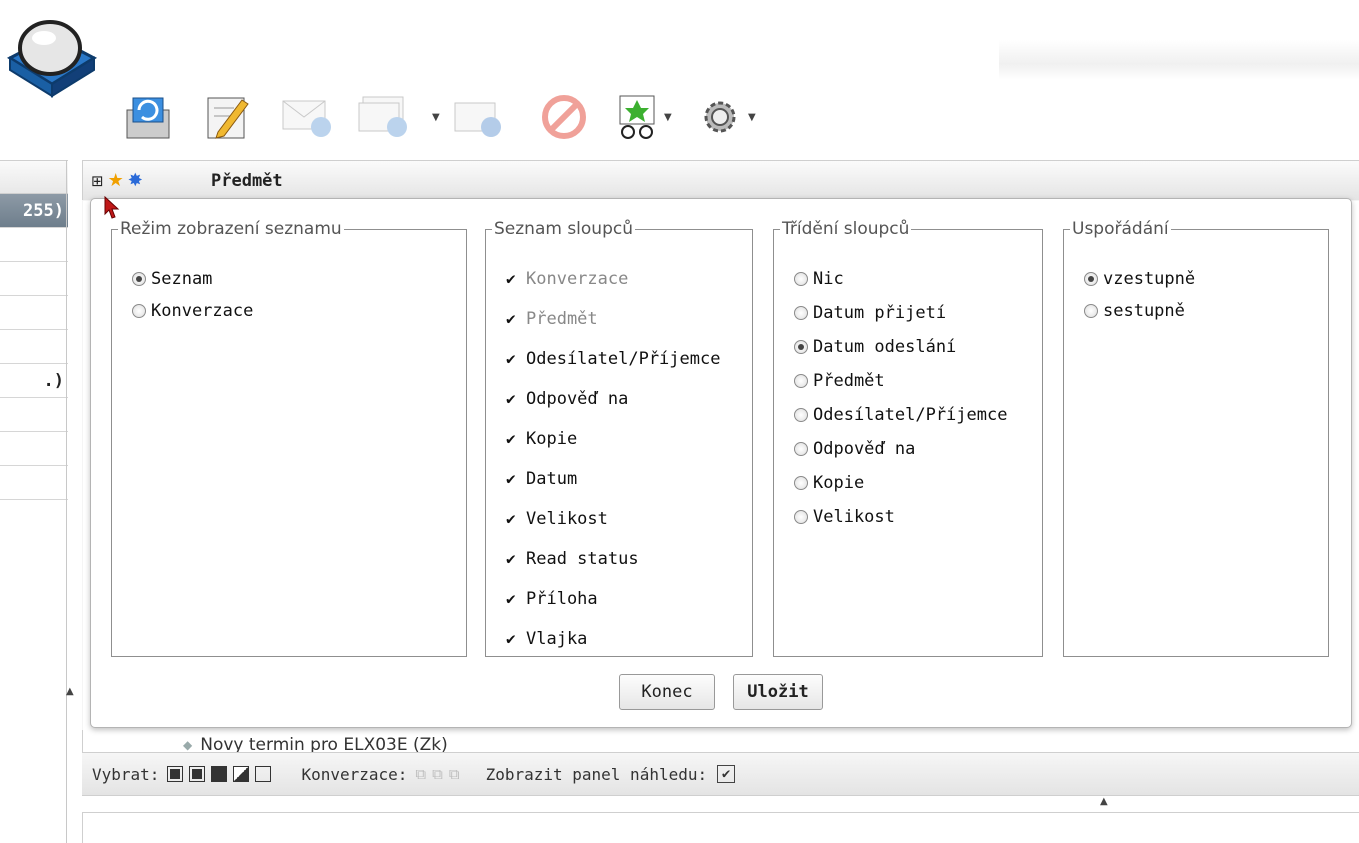  What do you see at coordinates (829, 483) in the screenshot?
I see `radio-option: Kopie` at bounding box center [829, 483].